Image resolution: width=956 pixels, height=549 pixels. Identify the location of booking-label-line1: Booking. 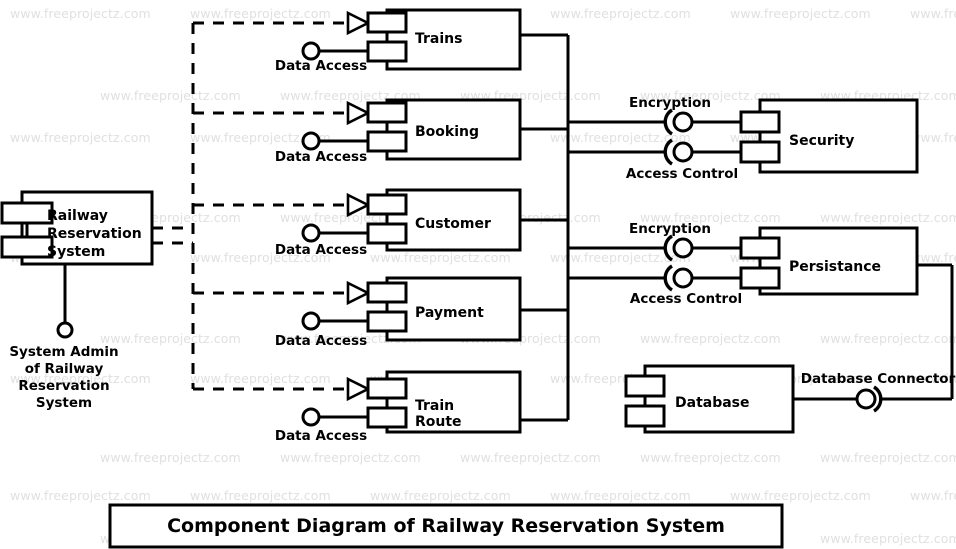
(447, 132).